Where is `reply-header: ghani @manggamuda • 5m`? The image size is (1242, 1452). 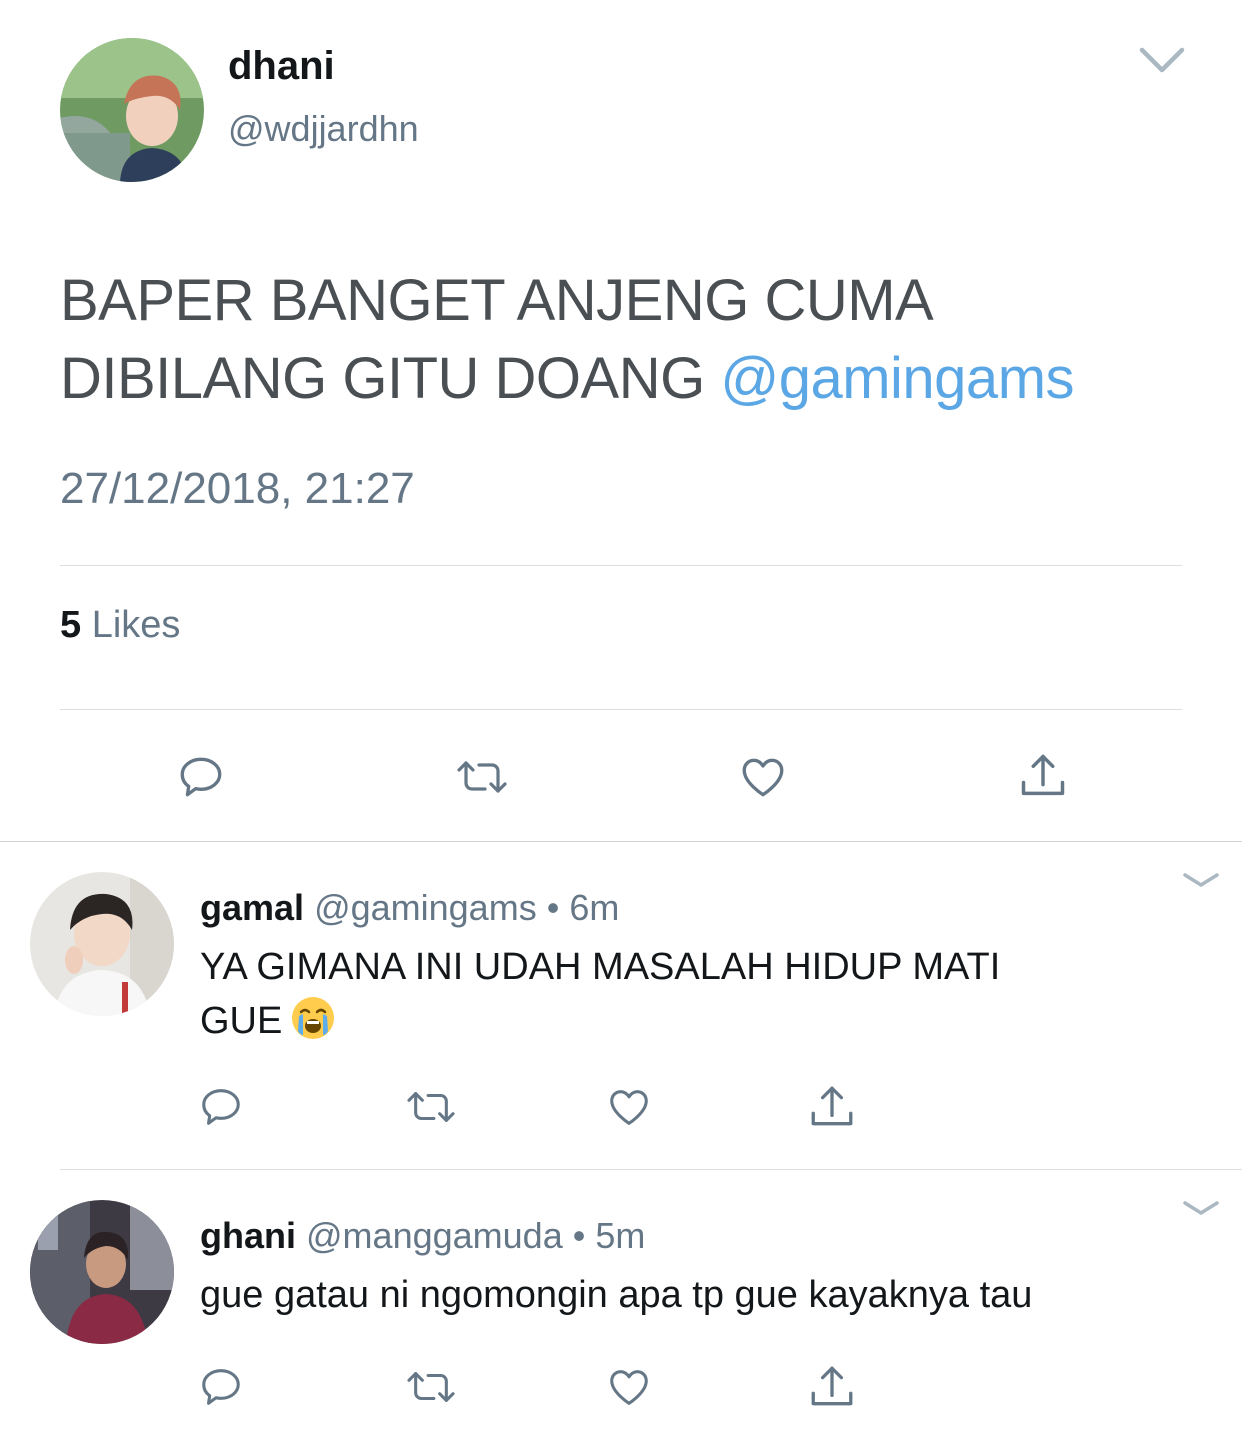 reply-header: ghani @manggamuda • 5m is located at coordinates (422, 1236).